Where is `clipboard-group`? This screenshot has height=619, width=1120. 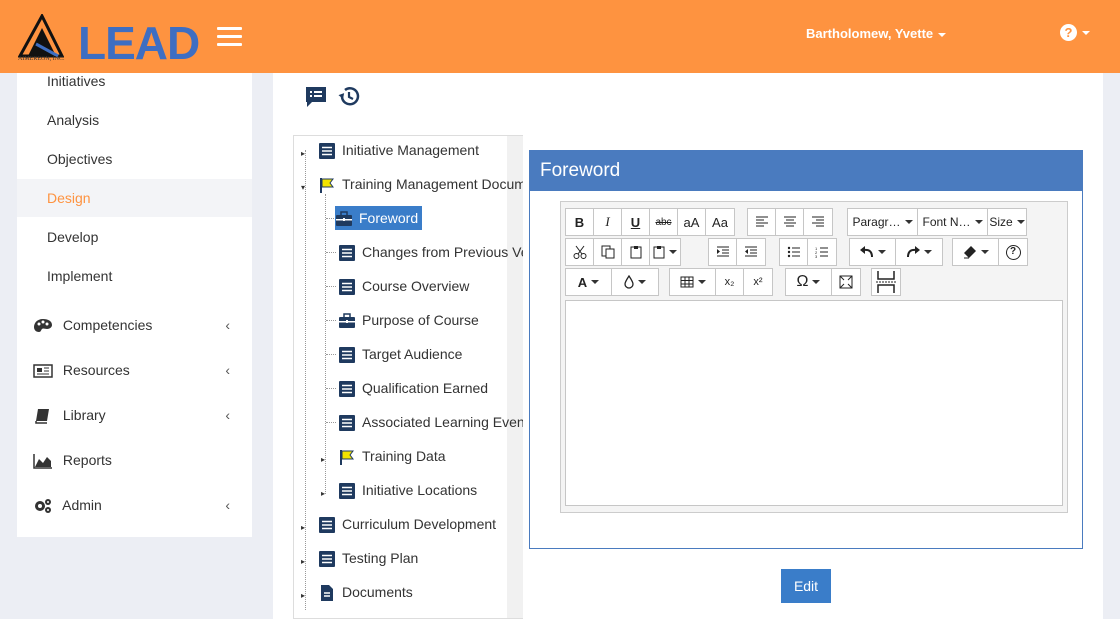 clipboard-group is located at coordinates (623, 252).